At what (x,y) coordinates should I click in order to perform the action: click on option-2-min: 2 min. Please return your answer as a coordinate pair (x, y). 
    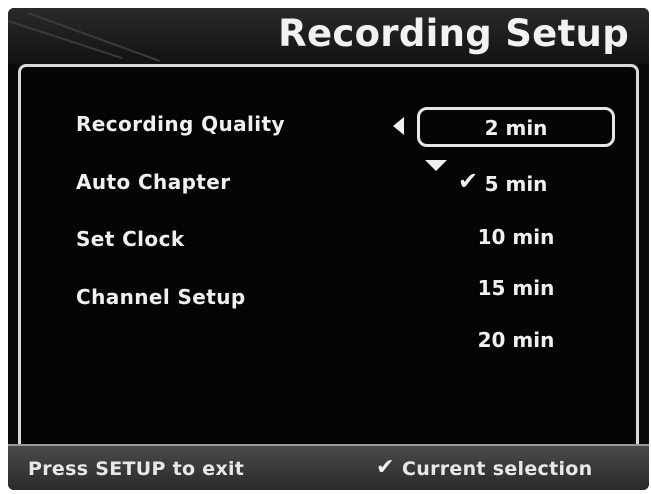
    Looking at the image, I should click on (516, 128).